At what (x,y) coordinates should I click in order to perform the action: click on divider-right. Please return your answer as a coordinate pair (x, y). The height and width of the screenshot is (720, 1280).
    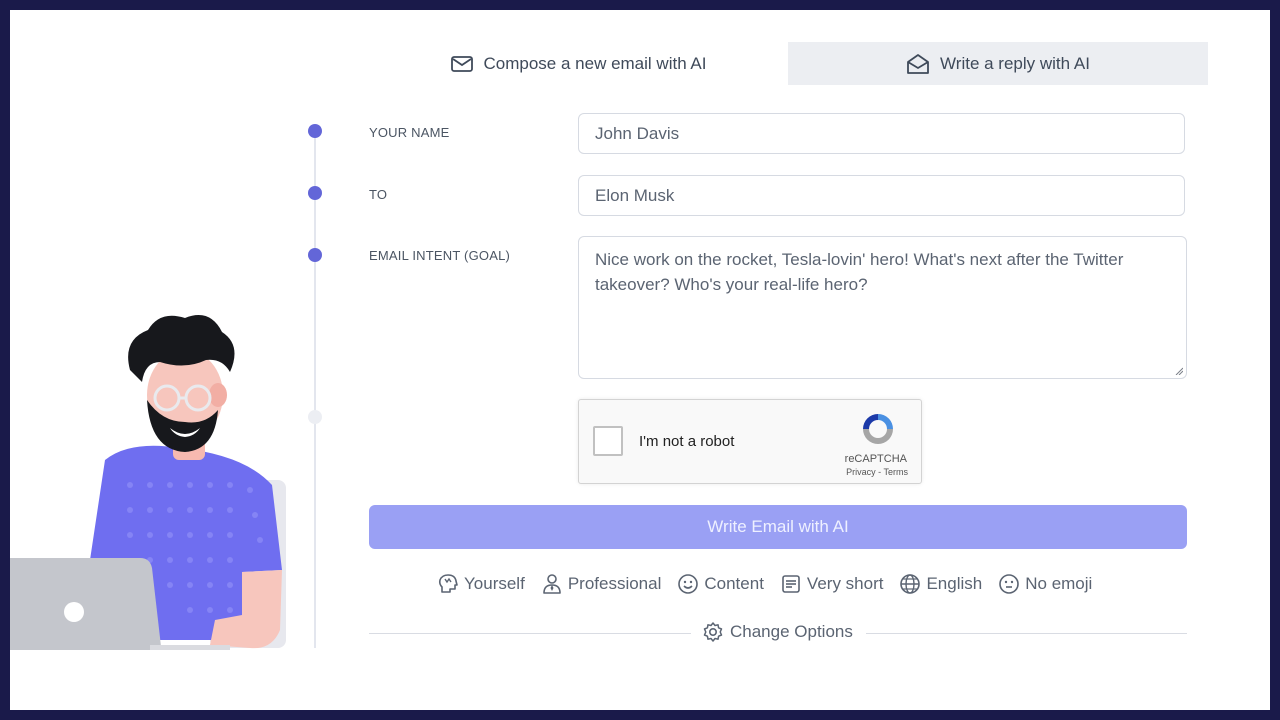
    Looking at the image, I should click on (1026, 633).